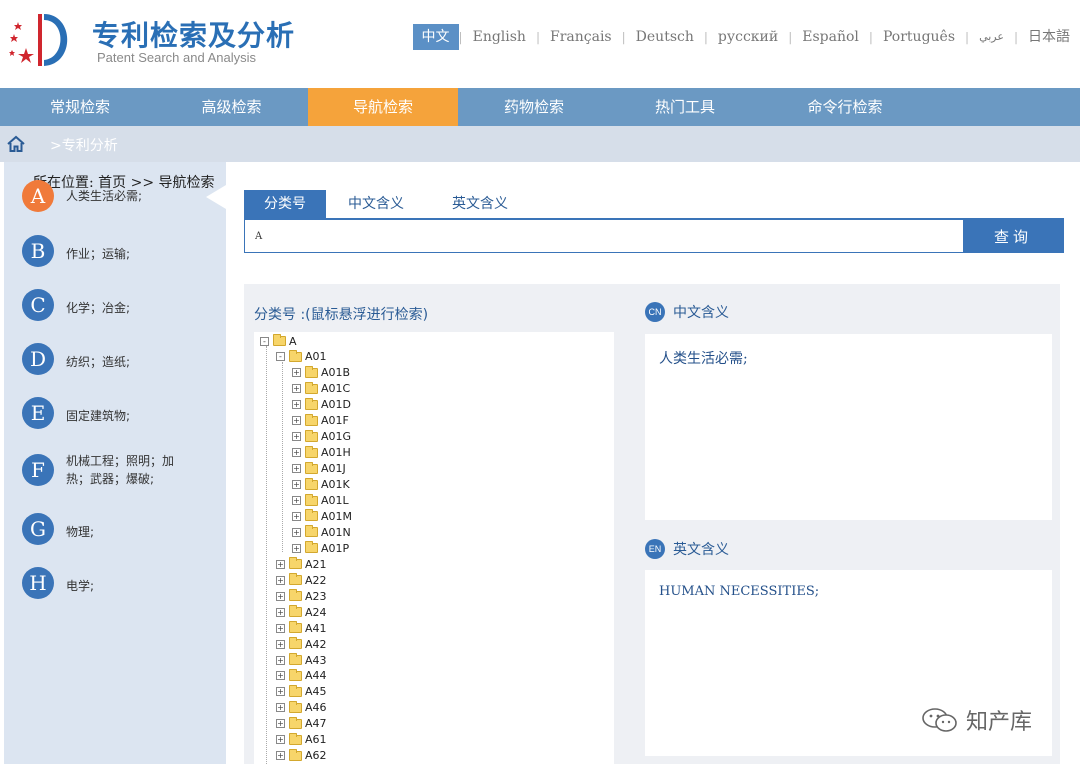  What do you see at coordinates (301, 628) in the screenshot?
I see `tree-node: + A41` at bounding box center [301, 628].